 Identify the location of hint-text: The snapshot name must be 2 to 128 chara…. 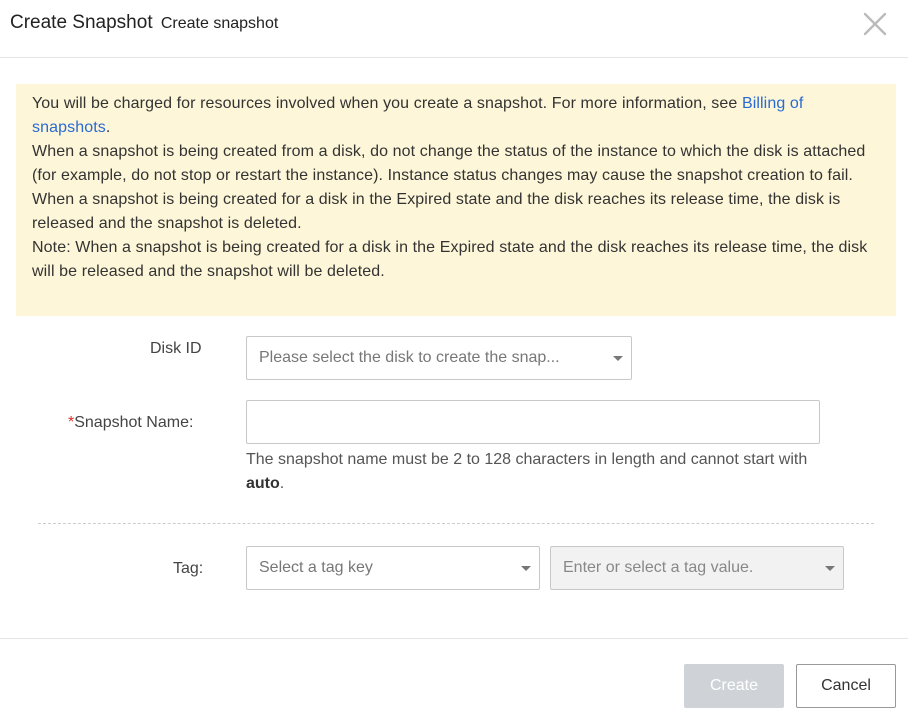
(527, 459).